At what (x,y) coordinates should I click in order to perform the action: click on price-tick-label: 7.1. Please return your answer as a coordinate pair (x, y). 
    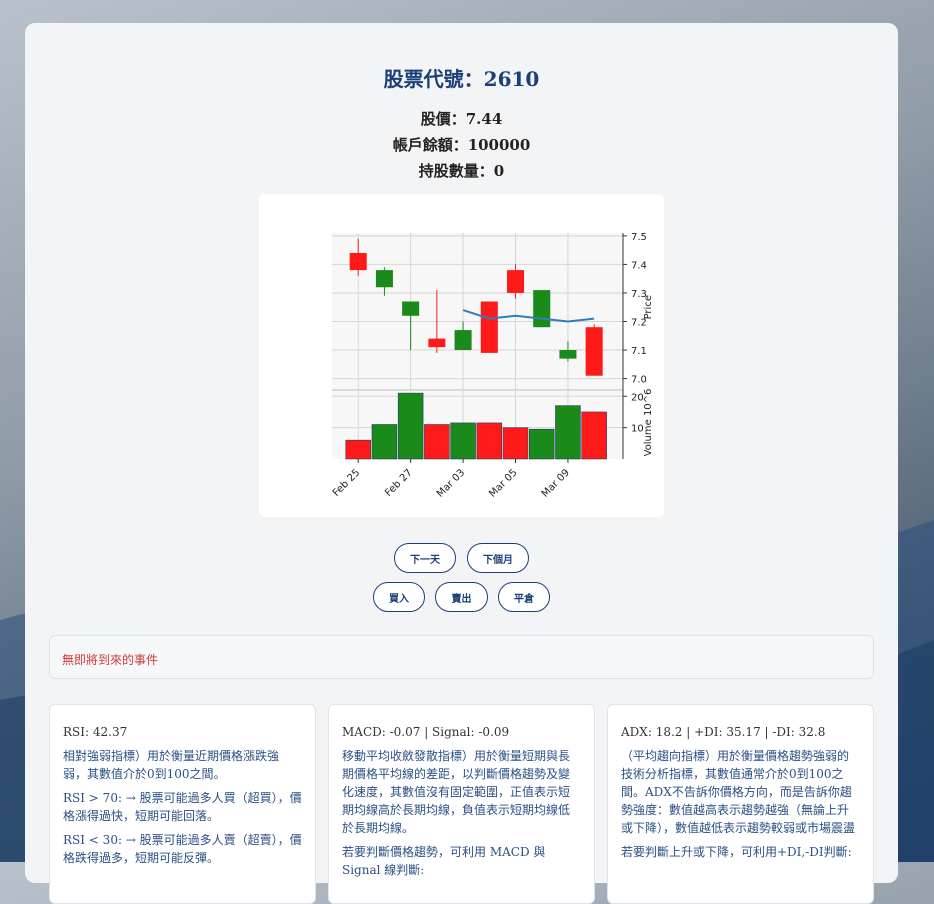
    Looking at the image, I should click on (639, 351).